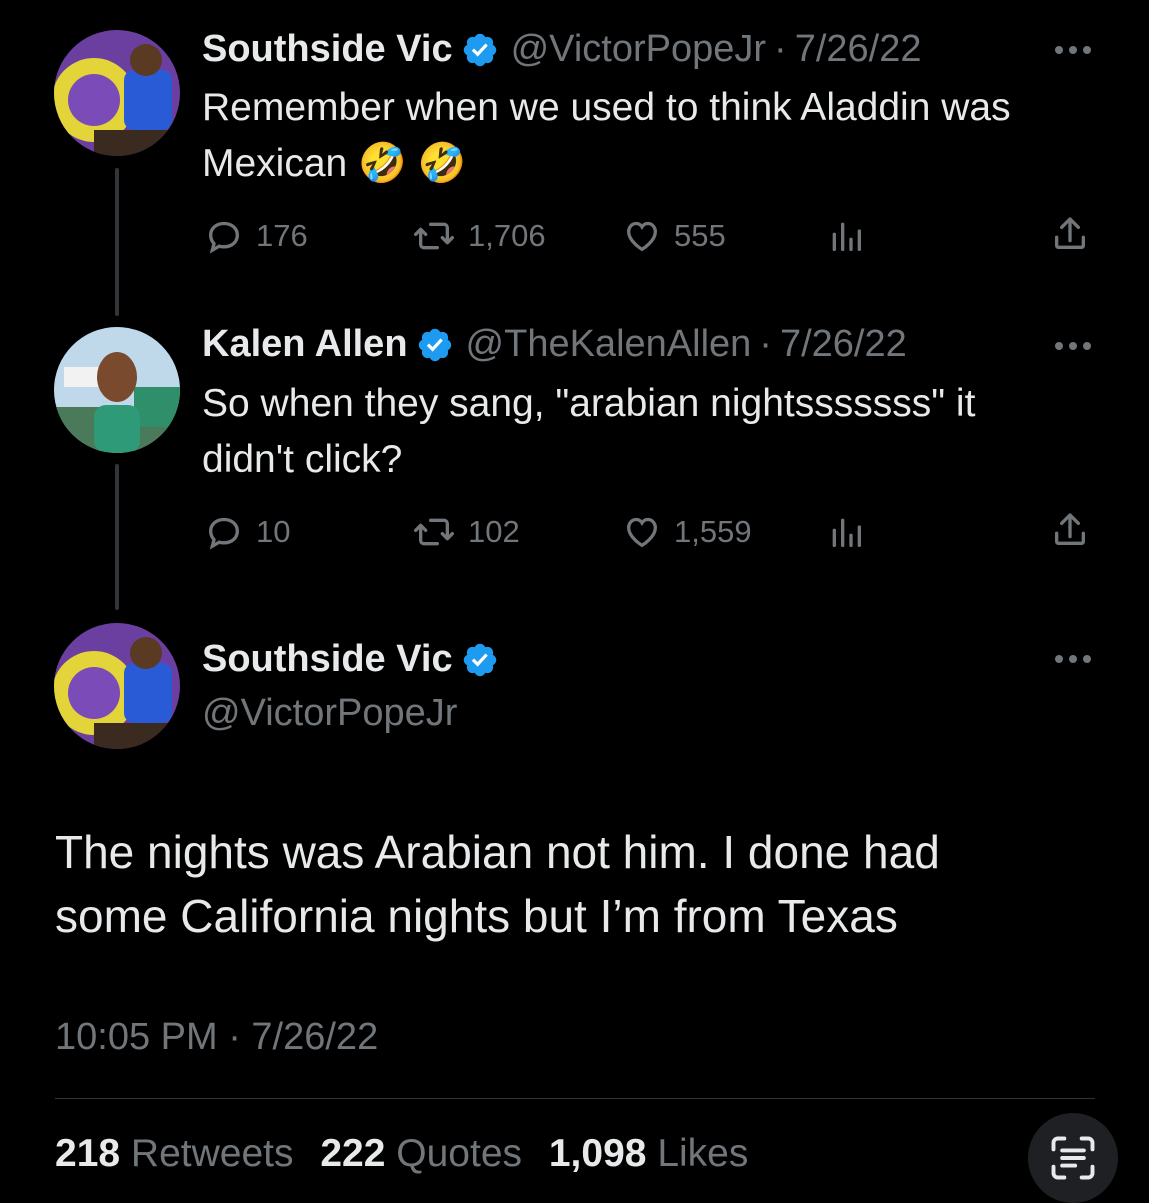  I want to click on reply-count: 10, so click(273, 531).